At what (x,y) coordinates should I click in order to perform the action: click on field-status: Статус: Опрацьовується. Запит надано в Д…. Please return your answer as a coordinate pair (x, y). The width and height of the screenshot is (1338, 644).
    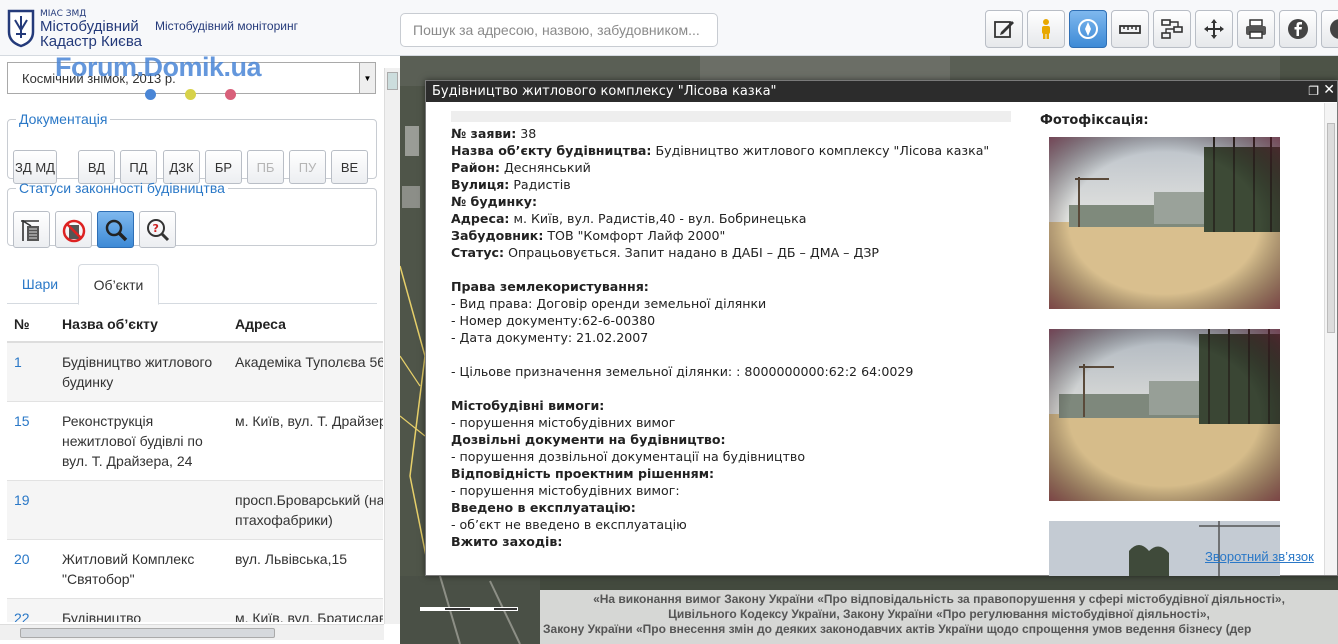
    Looking at the image, I should click on (665, 252).